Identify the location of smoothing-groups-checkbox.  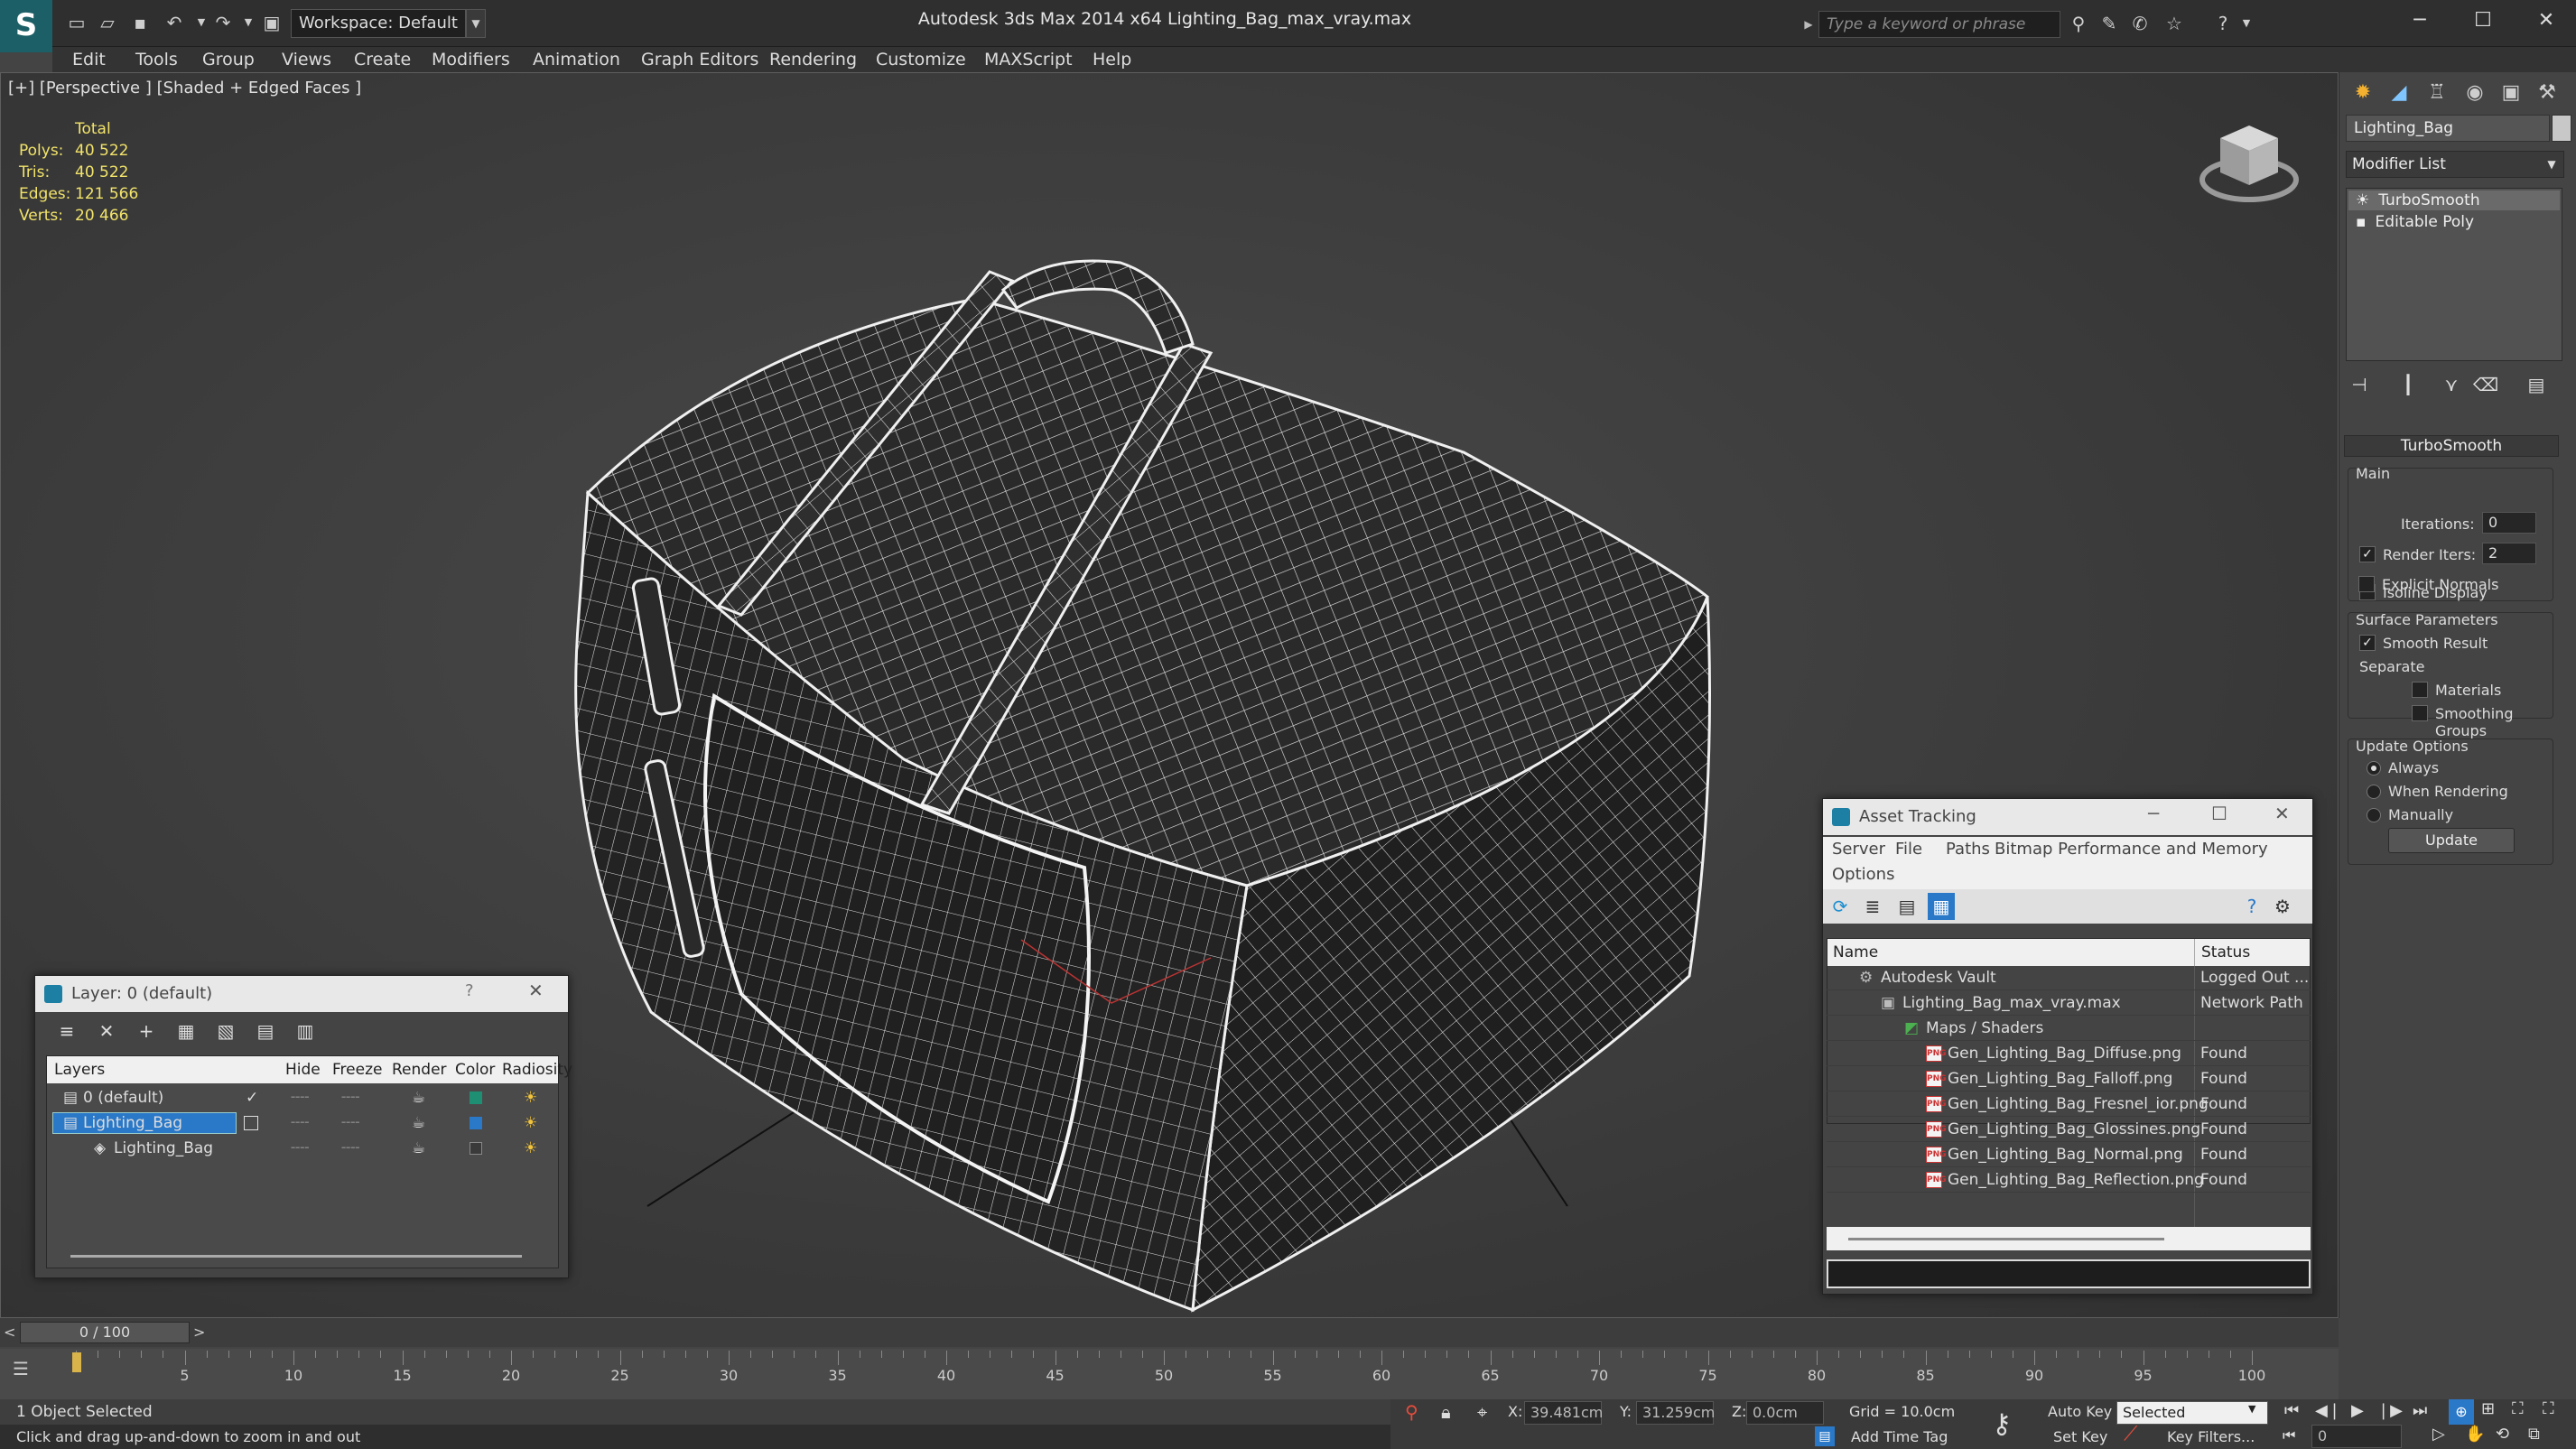
(2420, 713).